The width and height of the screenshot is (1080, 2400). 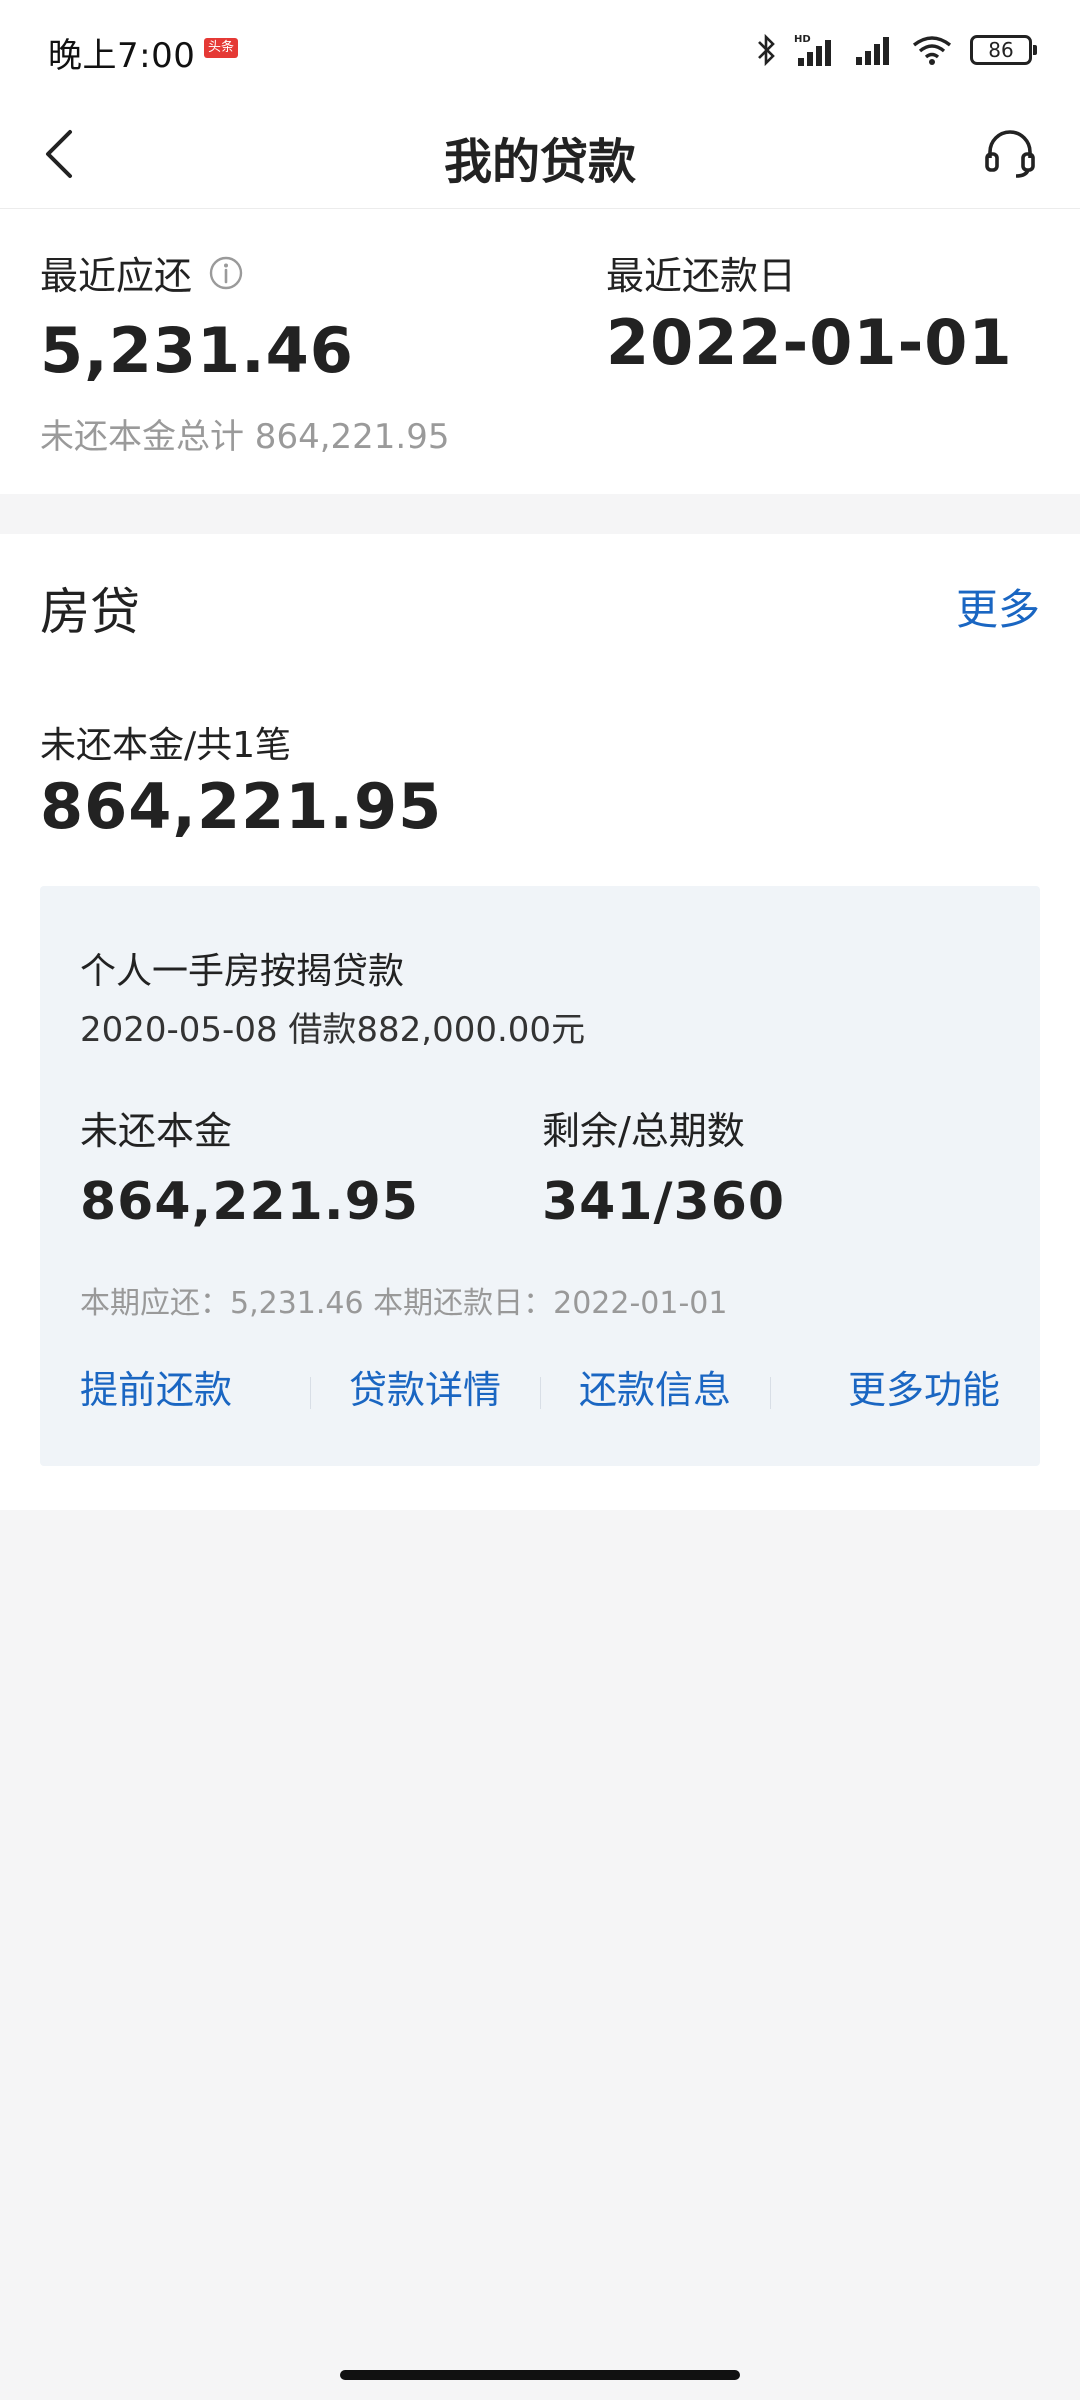 I want to click on loan-borrow-info: 2020-05-08 借款882,000.00元, so click(x=333, y=1030).